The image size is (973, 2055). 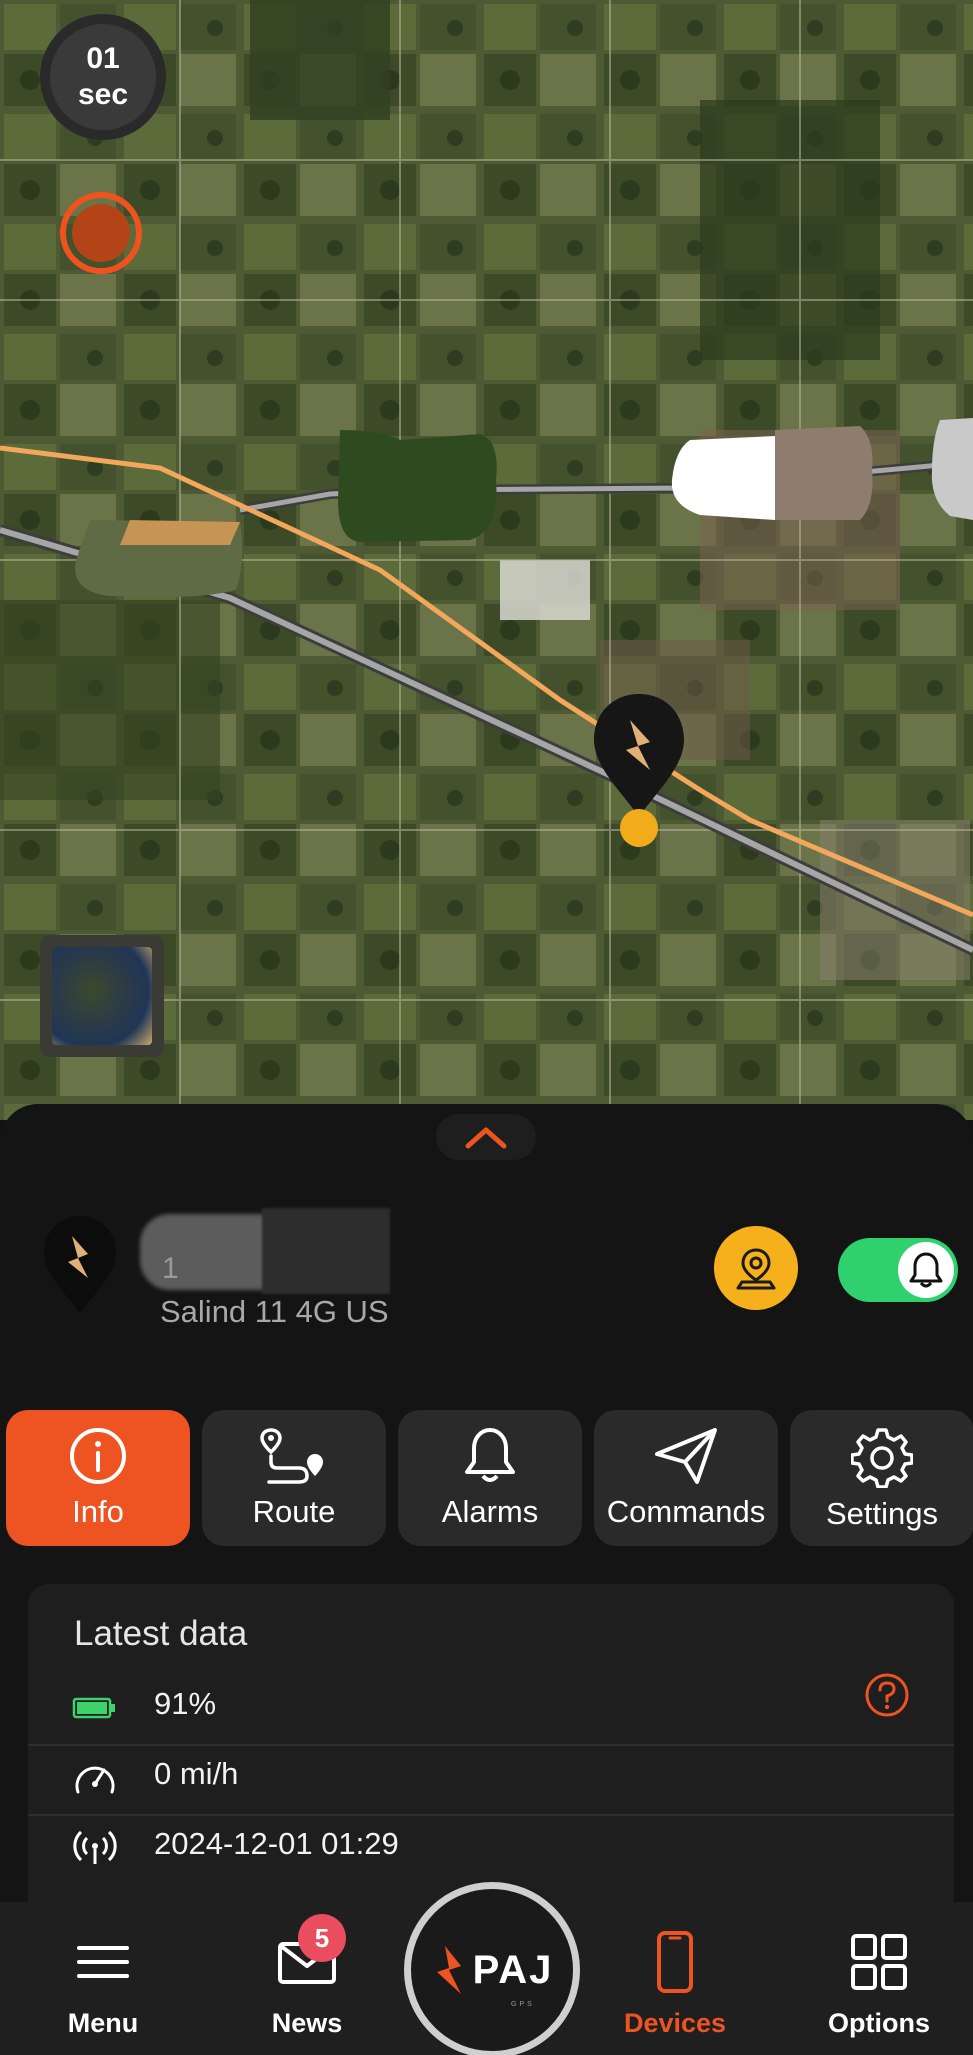 What do you see at coordinates (686, 1511) in the screenshot?
I see `tab-commands-label: Commands` at bounding box center [686, 1511].